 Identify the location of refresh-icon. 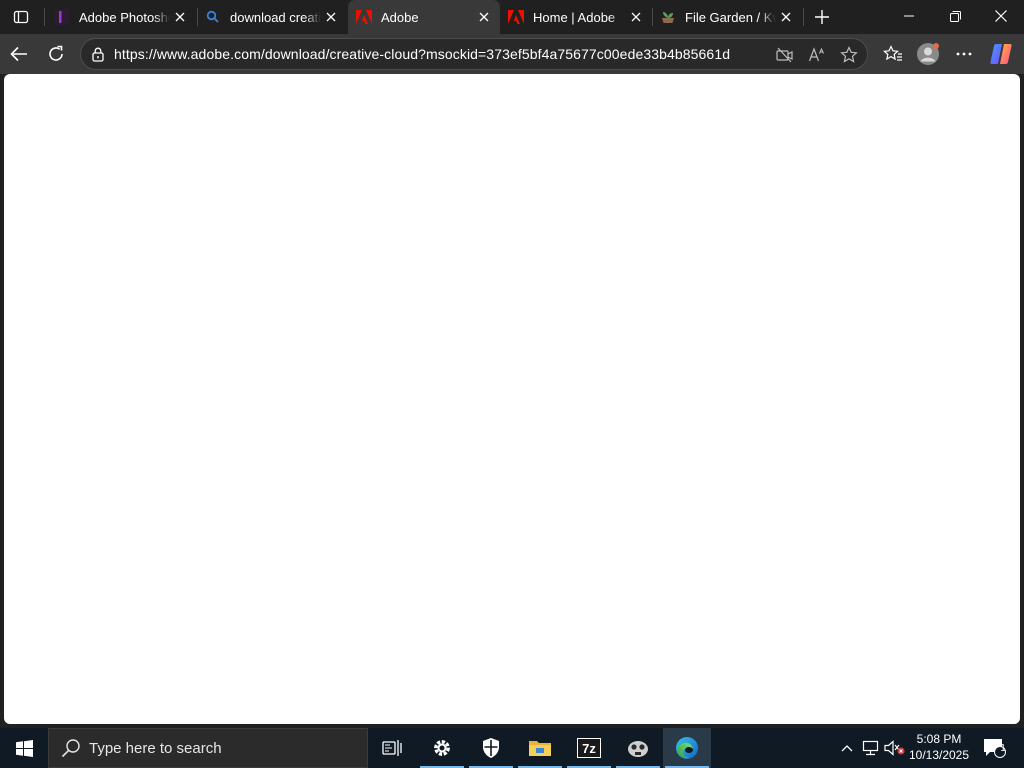
(56, 53).